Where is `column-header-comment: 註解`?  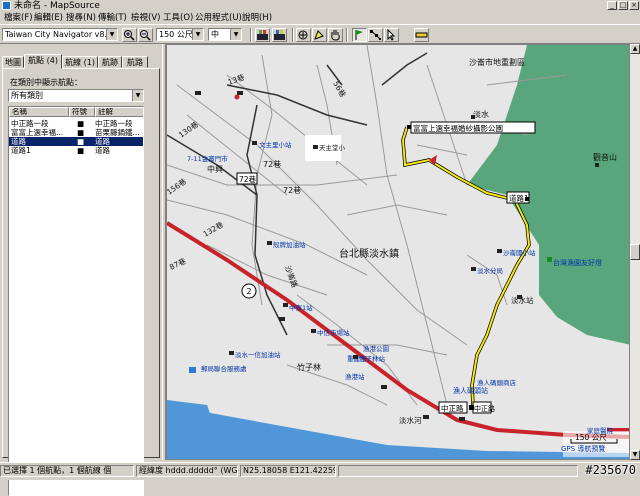 column-header-comment: 註解 is located at coordinates (119, 112).